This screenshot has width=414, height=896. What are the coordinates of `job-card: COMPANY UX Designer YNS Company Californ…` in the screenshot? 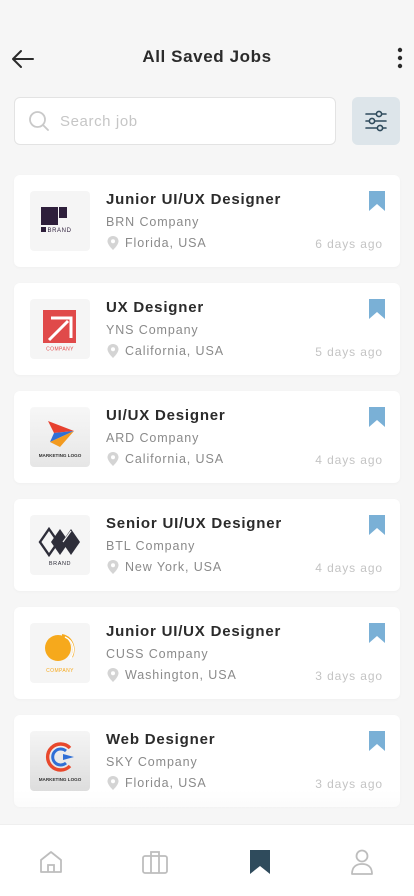 It's located at (207, 329).